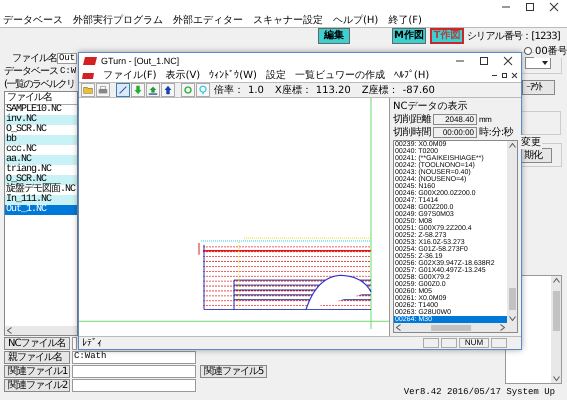 The width and height of the screenshot is (567, 400). I want to click on list-item: inv.NC, so click(41, 120).